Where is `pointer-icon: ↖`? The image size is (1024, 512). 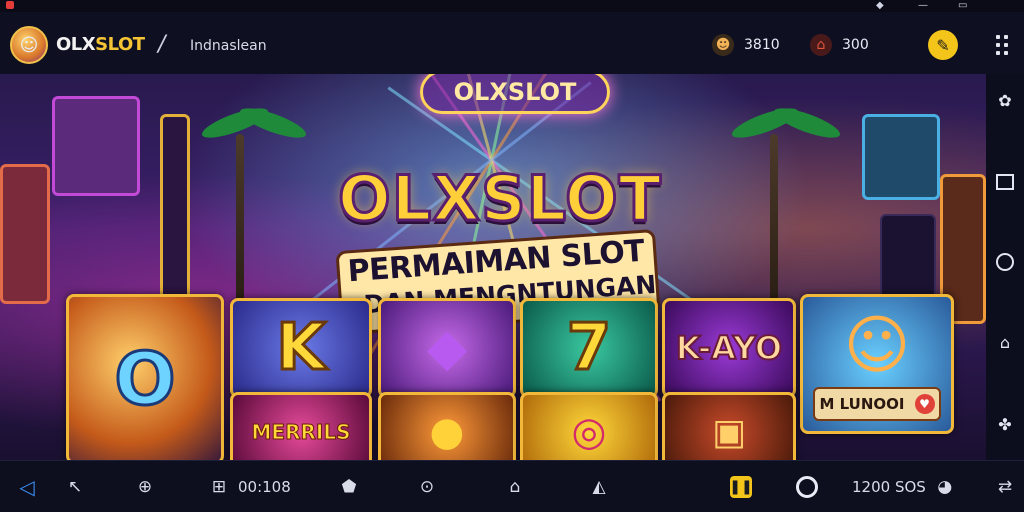 pointer-icon: ↖ is located at coordinates (75, 487).